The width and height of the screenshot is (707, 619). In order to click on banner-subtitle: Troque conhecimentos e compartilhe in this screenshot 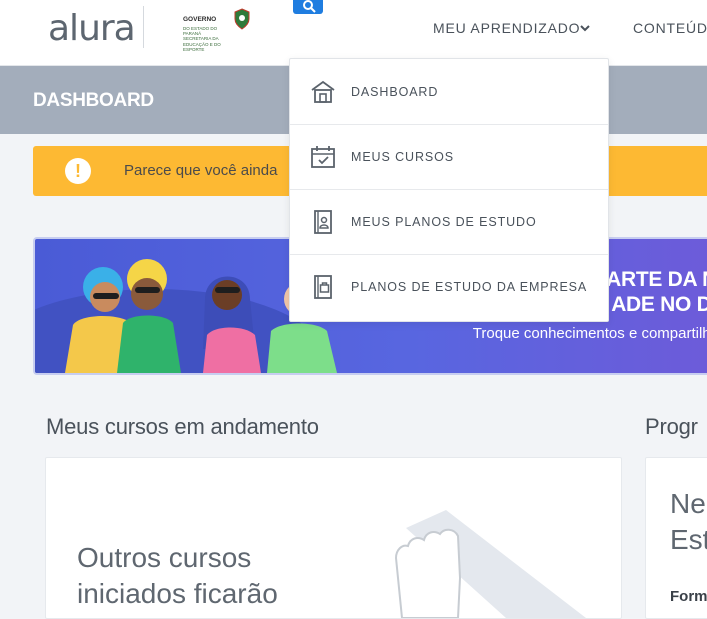, I will do `click(589, 333)`.